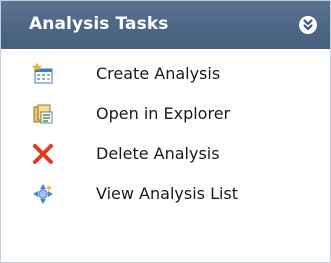 Image resolution: width=331 pixels, height=263 pixels. I want to click on task-delete-analysis: Delete Analysis, so click(165, 153).